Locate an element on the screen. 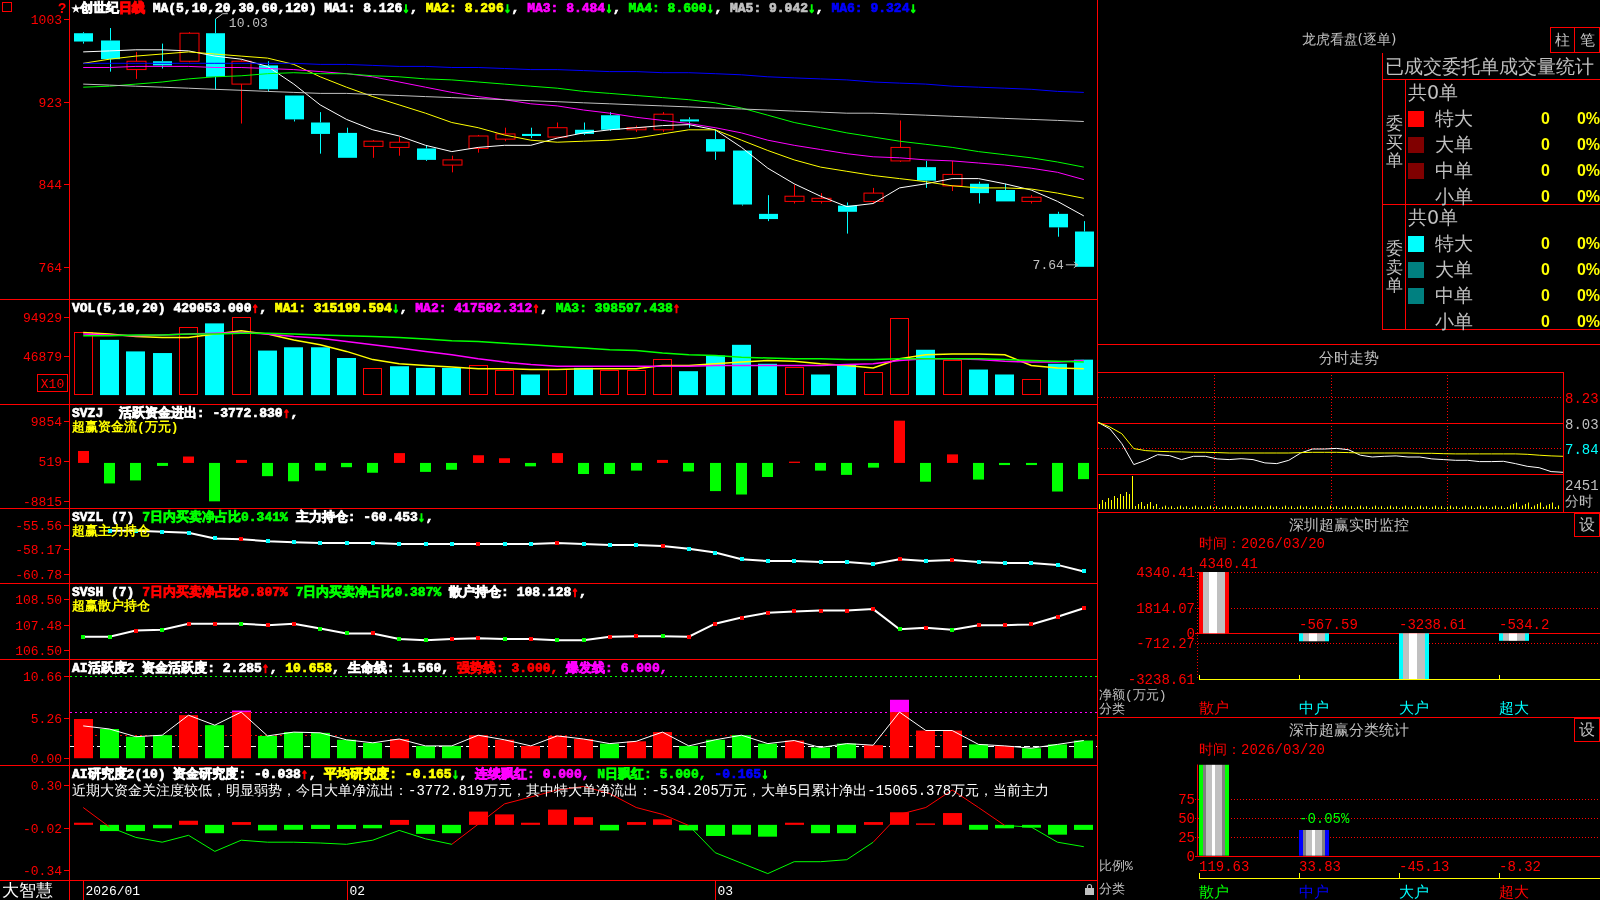  y-axis-label: 923 is located at coordinates (50, 103).